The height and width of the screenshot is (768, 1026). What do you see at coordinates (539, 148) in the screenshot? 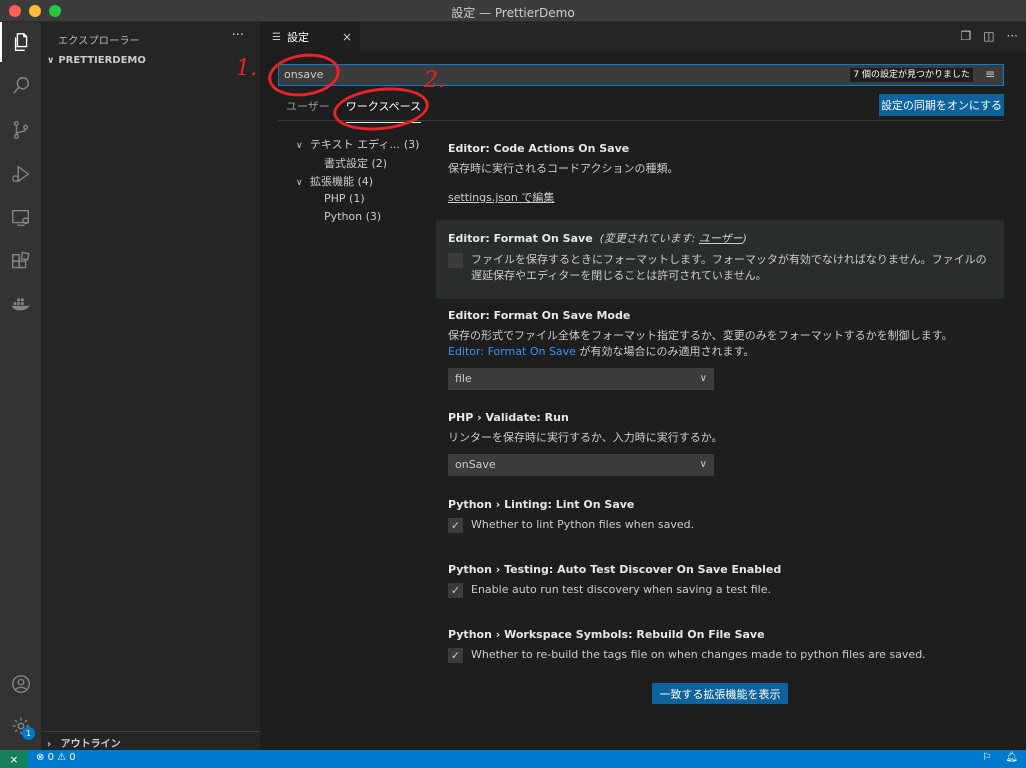
I see `setting-title: Editor: Code Actions On Save` at bounding box center [539, 148].